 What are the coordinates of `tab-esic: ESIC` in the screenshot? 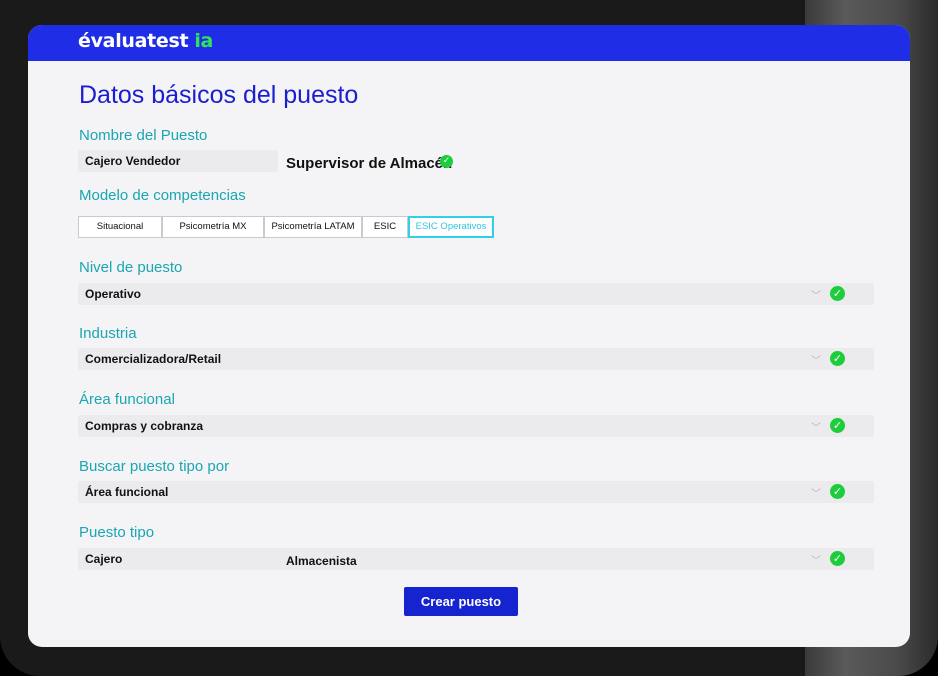 It's located at (385, 227).